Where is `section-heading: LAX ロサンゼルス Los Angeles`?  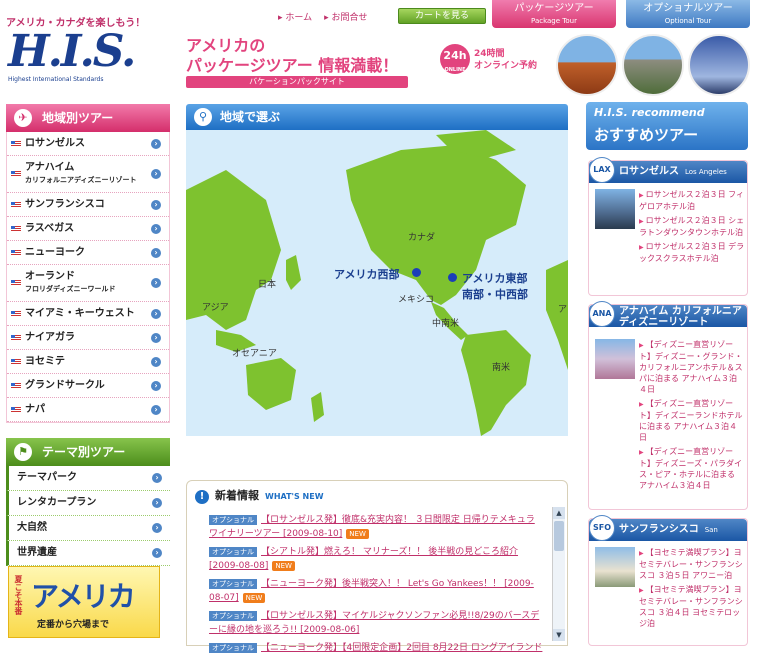
section-heading: LAX ロサンゼルス Los Angeles is located at coordinates (668, 170).